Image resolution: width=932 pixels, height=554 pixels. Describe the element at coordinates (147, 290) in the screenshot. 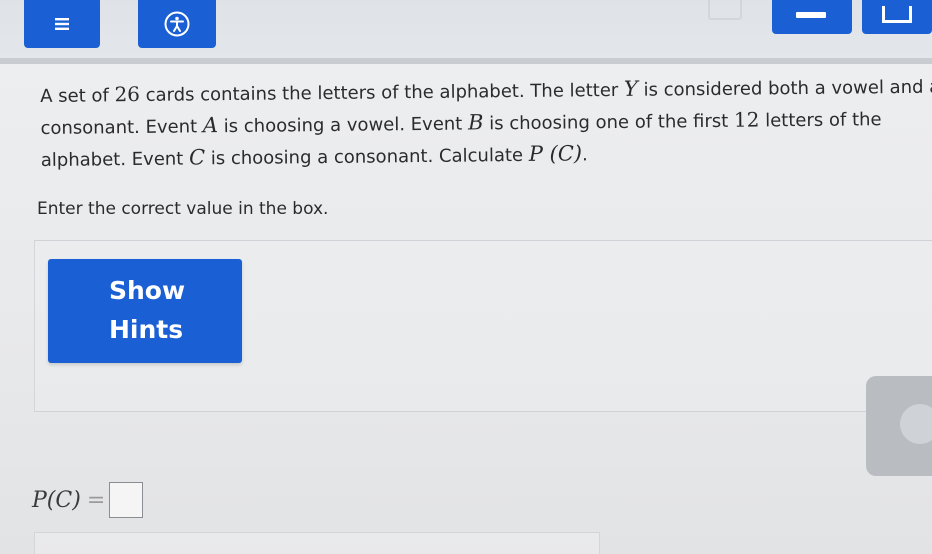

I see `show-hints-label-1: Show` at that location.